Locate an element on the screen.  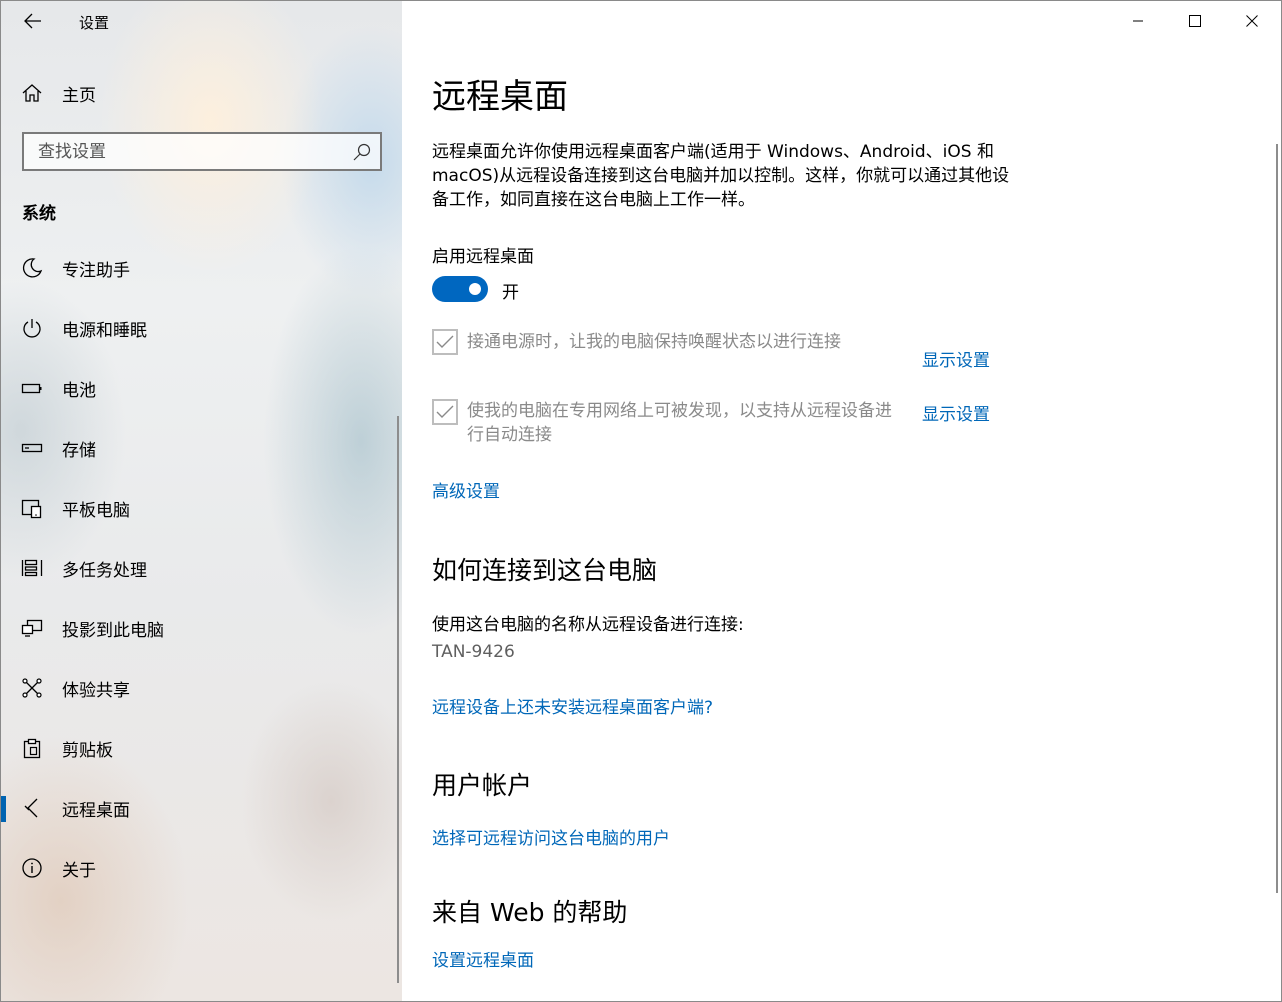
home-icon is located at coordinates (32, 93).